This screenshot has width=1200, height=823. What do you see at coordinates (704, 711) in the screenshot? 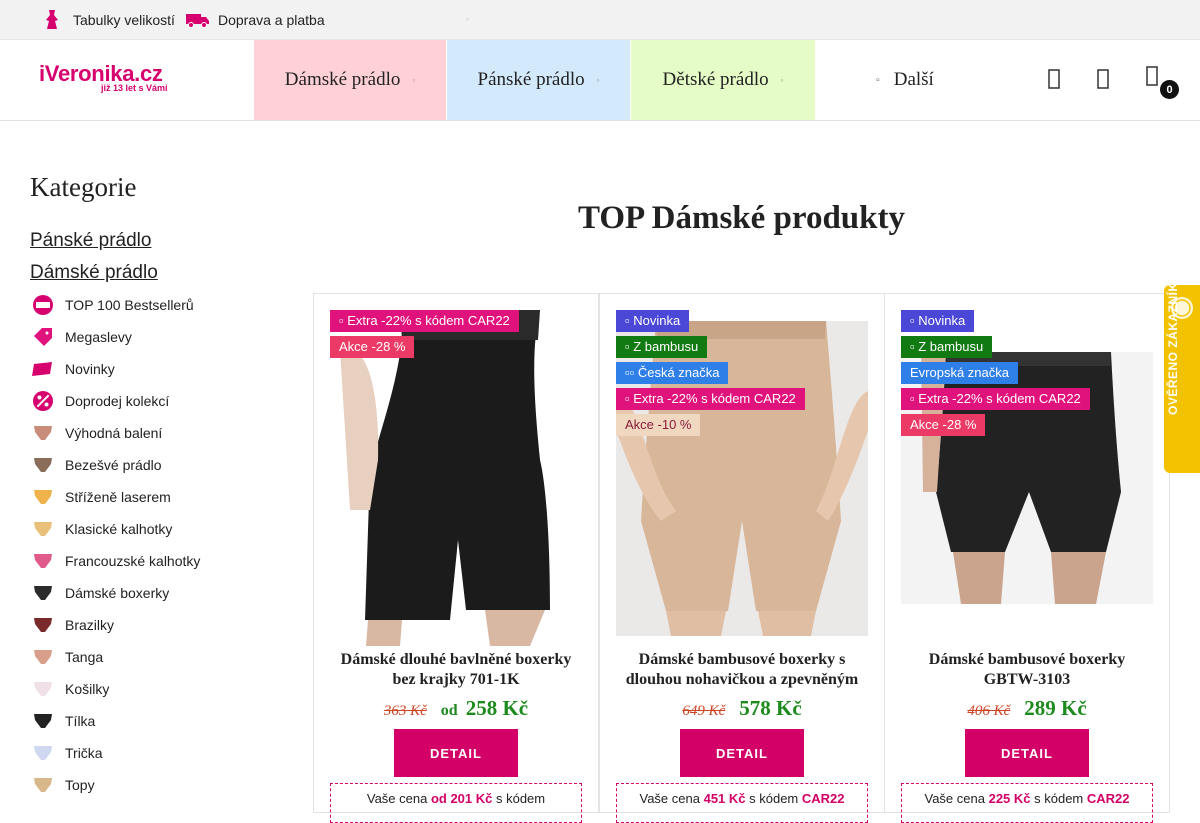
I see `old-price: 649 Kč` at bounding box center [704, 711].